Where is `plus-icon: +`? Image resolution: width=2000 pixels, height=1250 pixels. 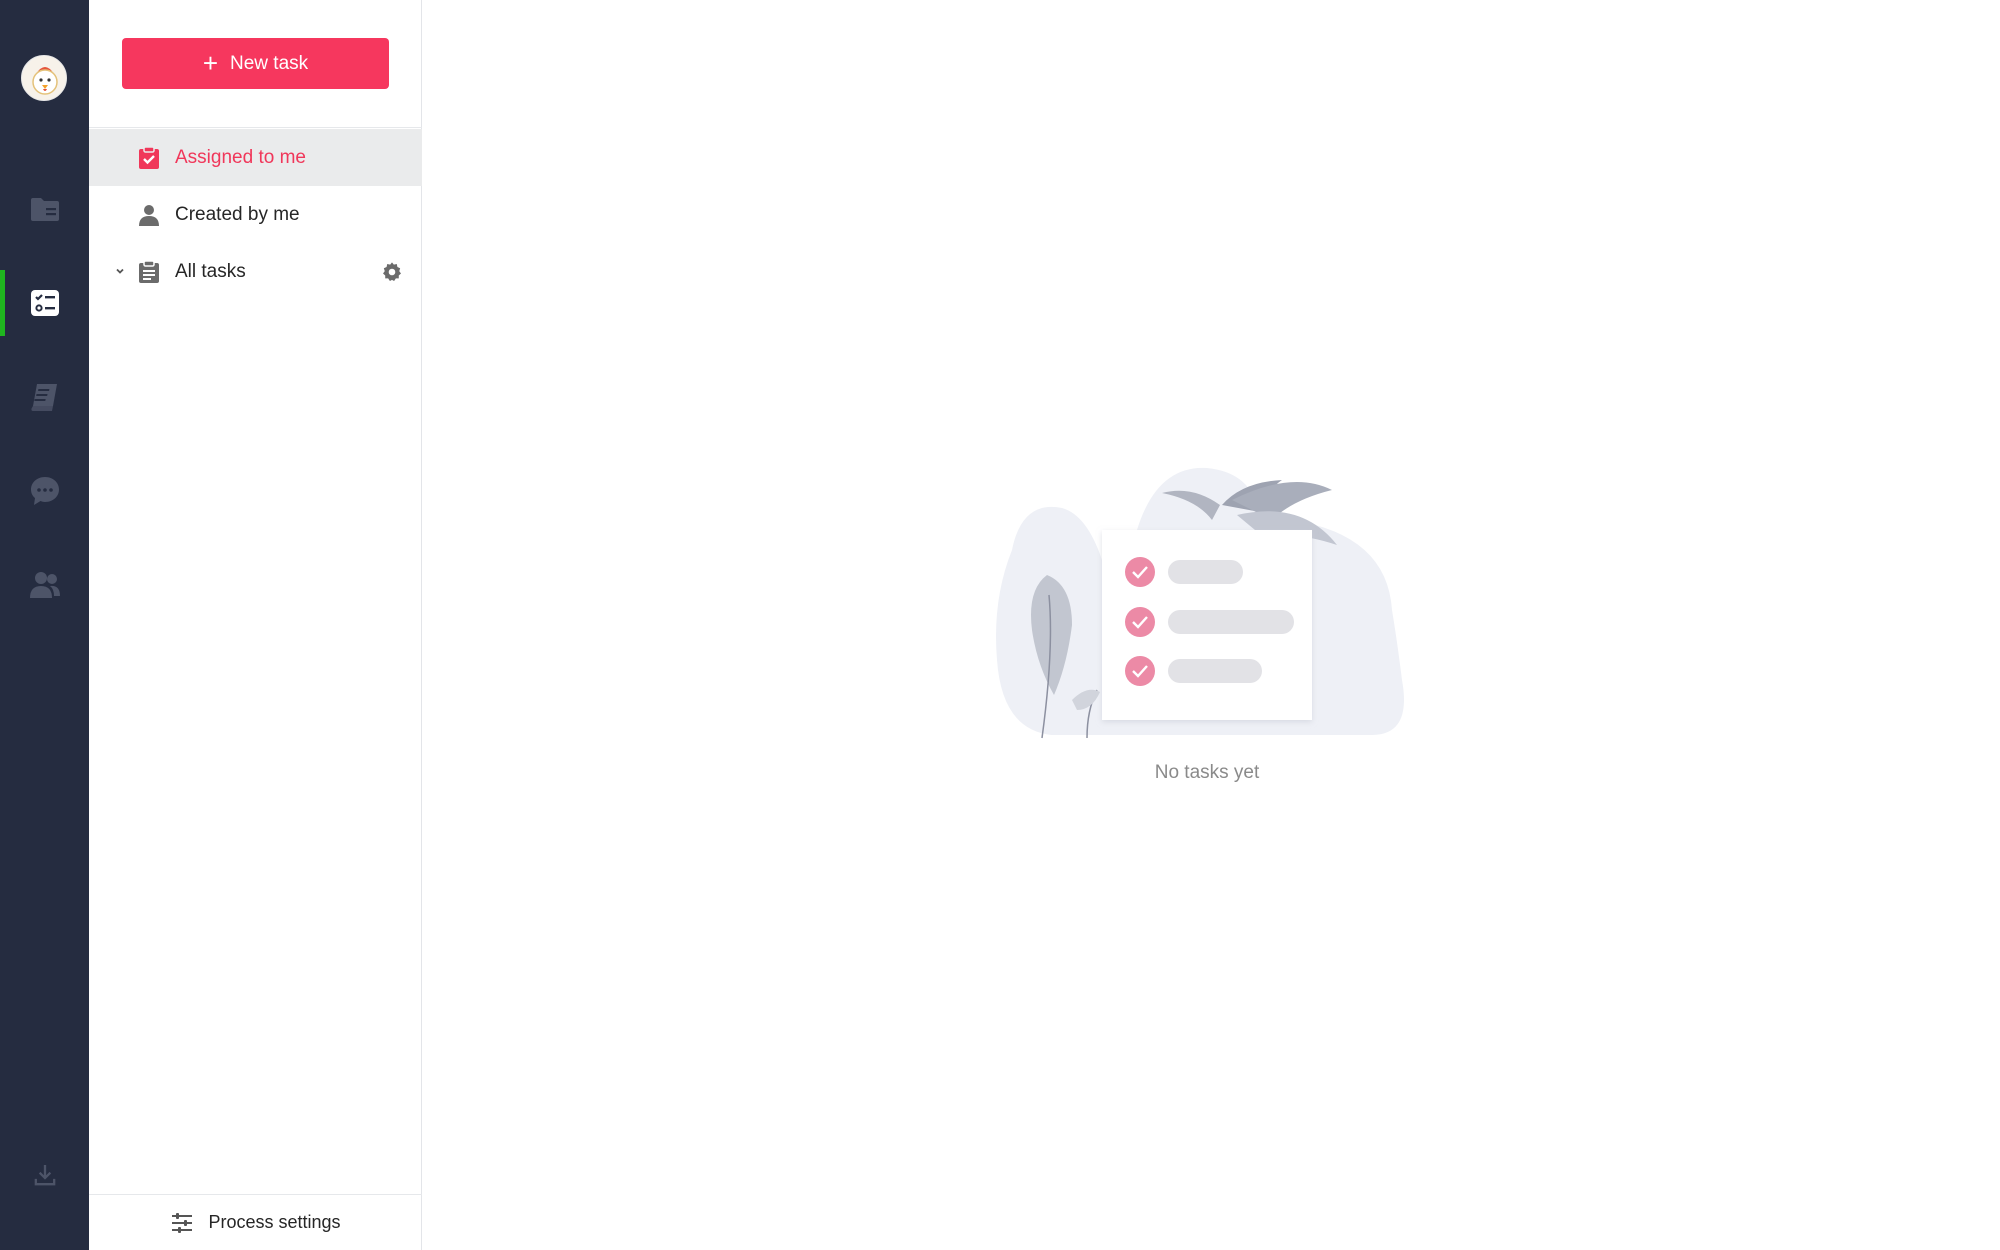 plus-icon: + is located at coordinates (210, 62).